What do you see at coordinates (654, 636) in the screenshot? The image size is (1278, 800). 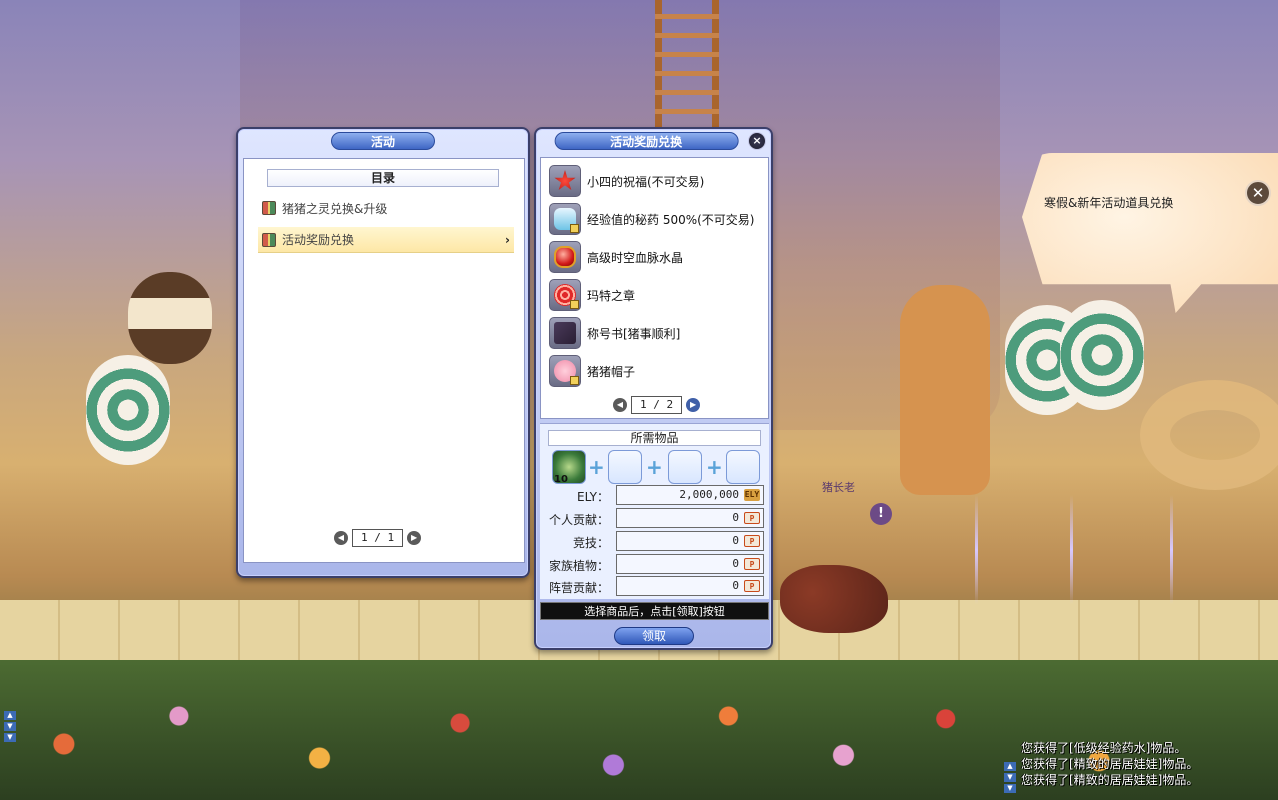 I see `claim-button: 领取` at bounding box center [654, 636].